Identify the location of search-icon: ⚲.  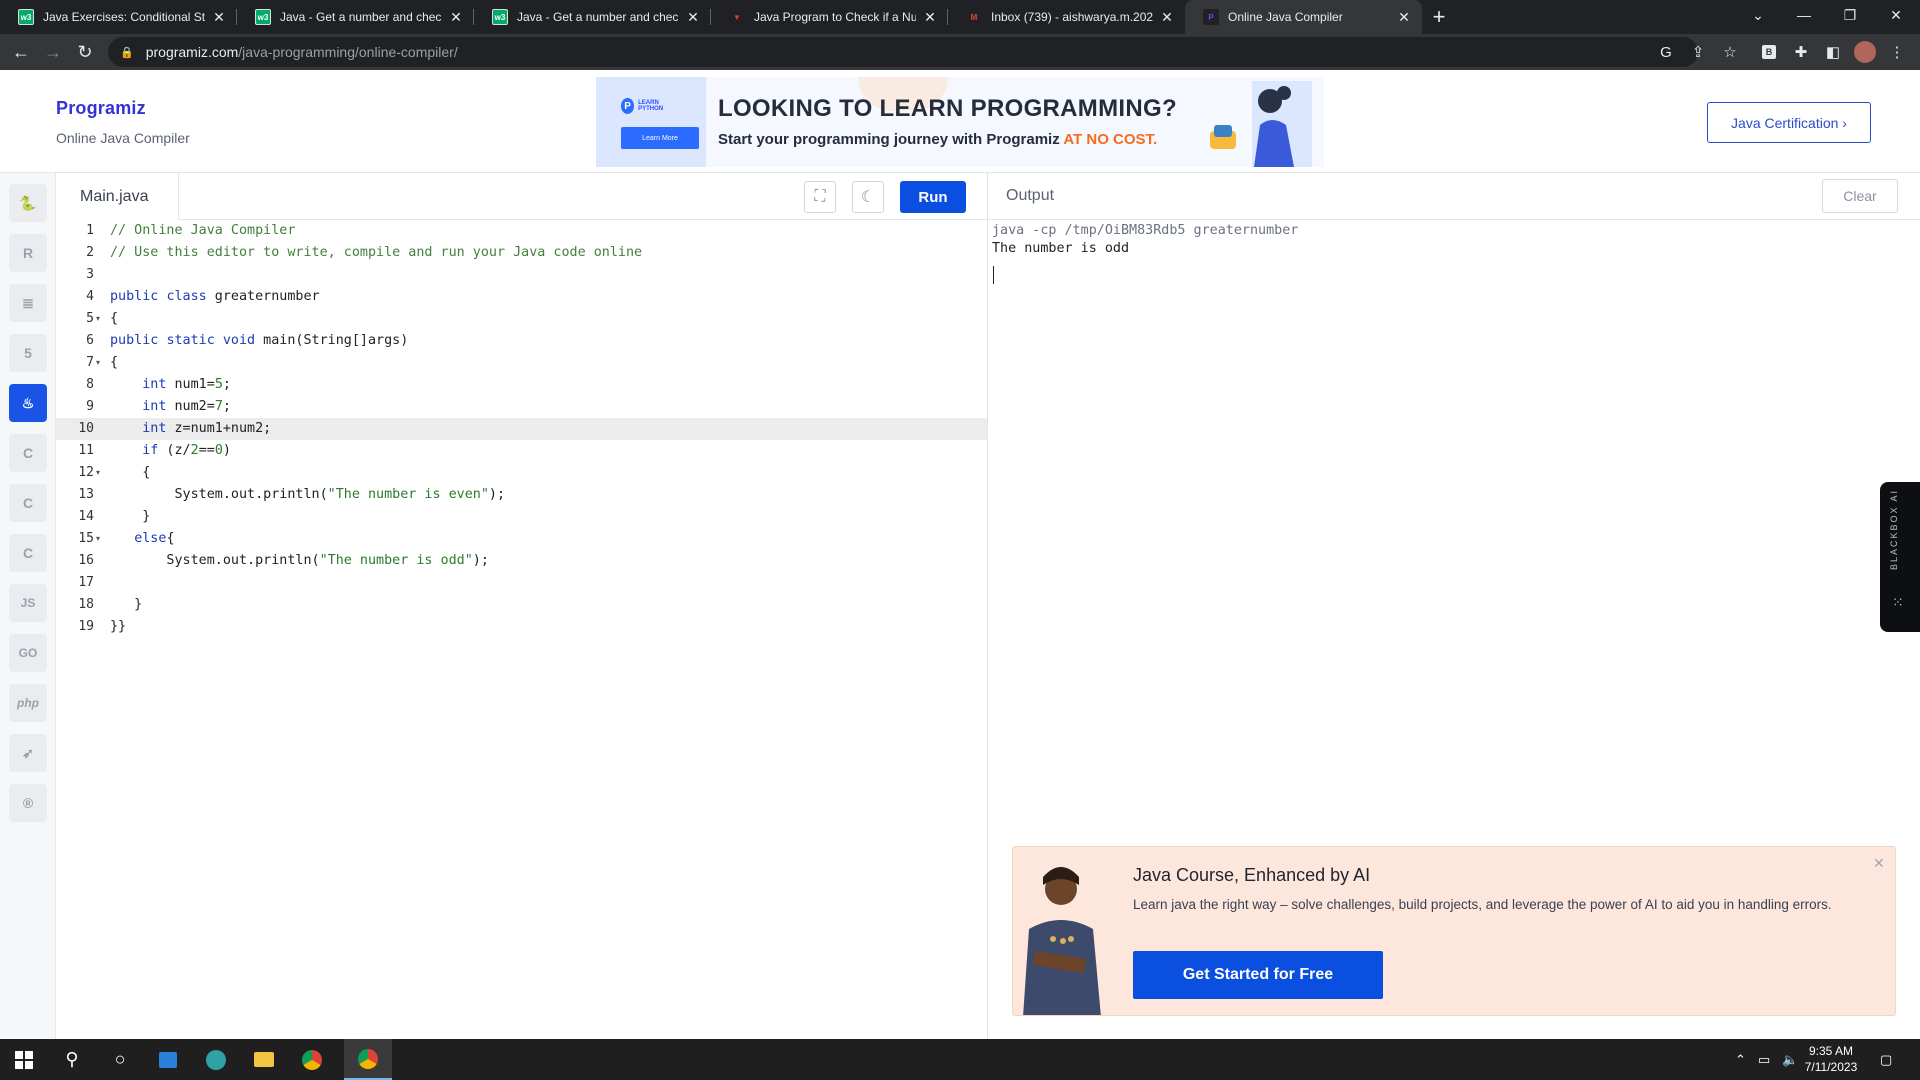
(72, 1059).